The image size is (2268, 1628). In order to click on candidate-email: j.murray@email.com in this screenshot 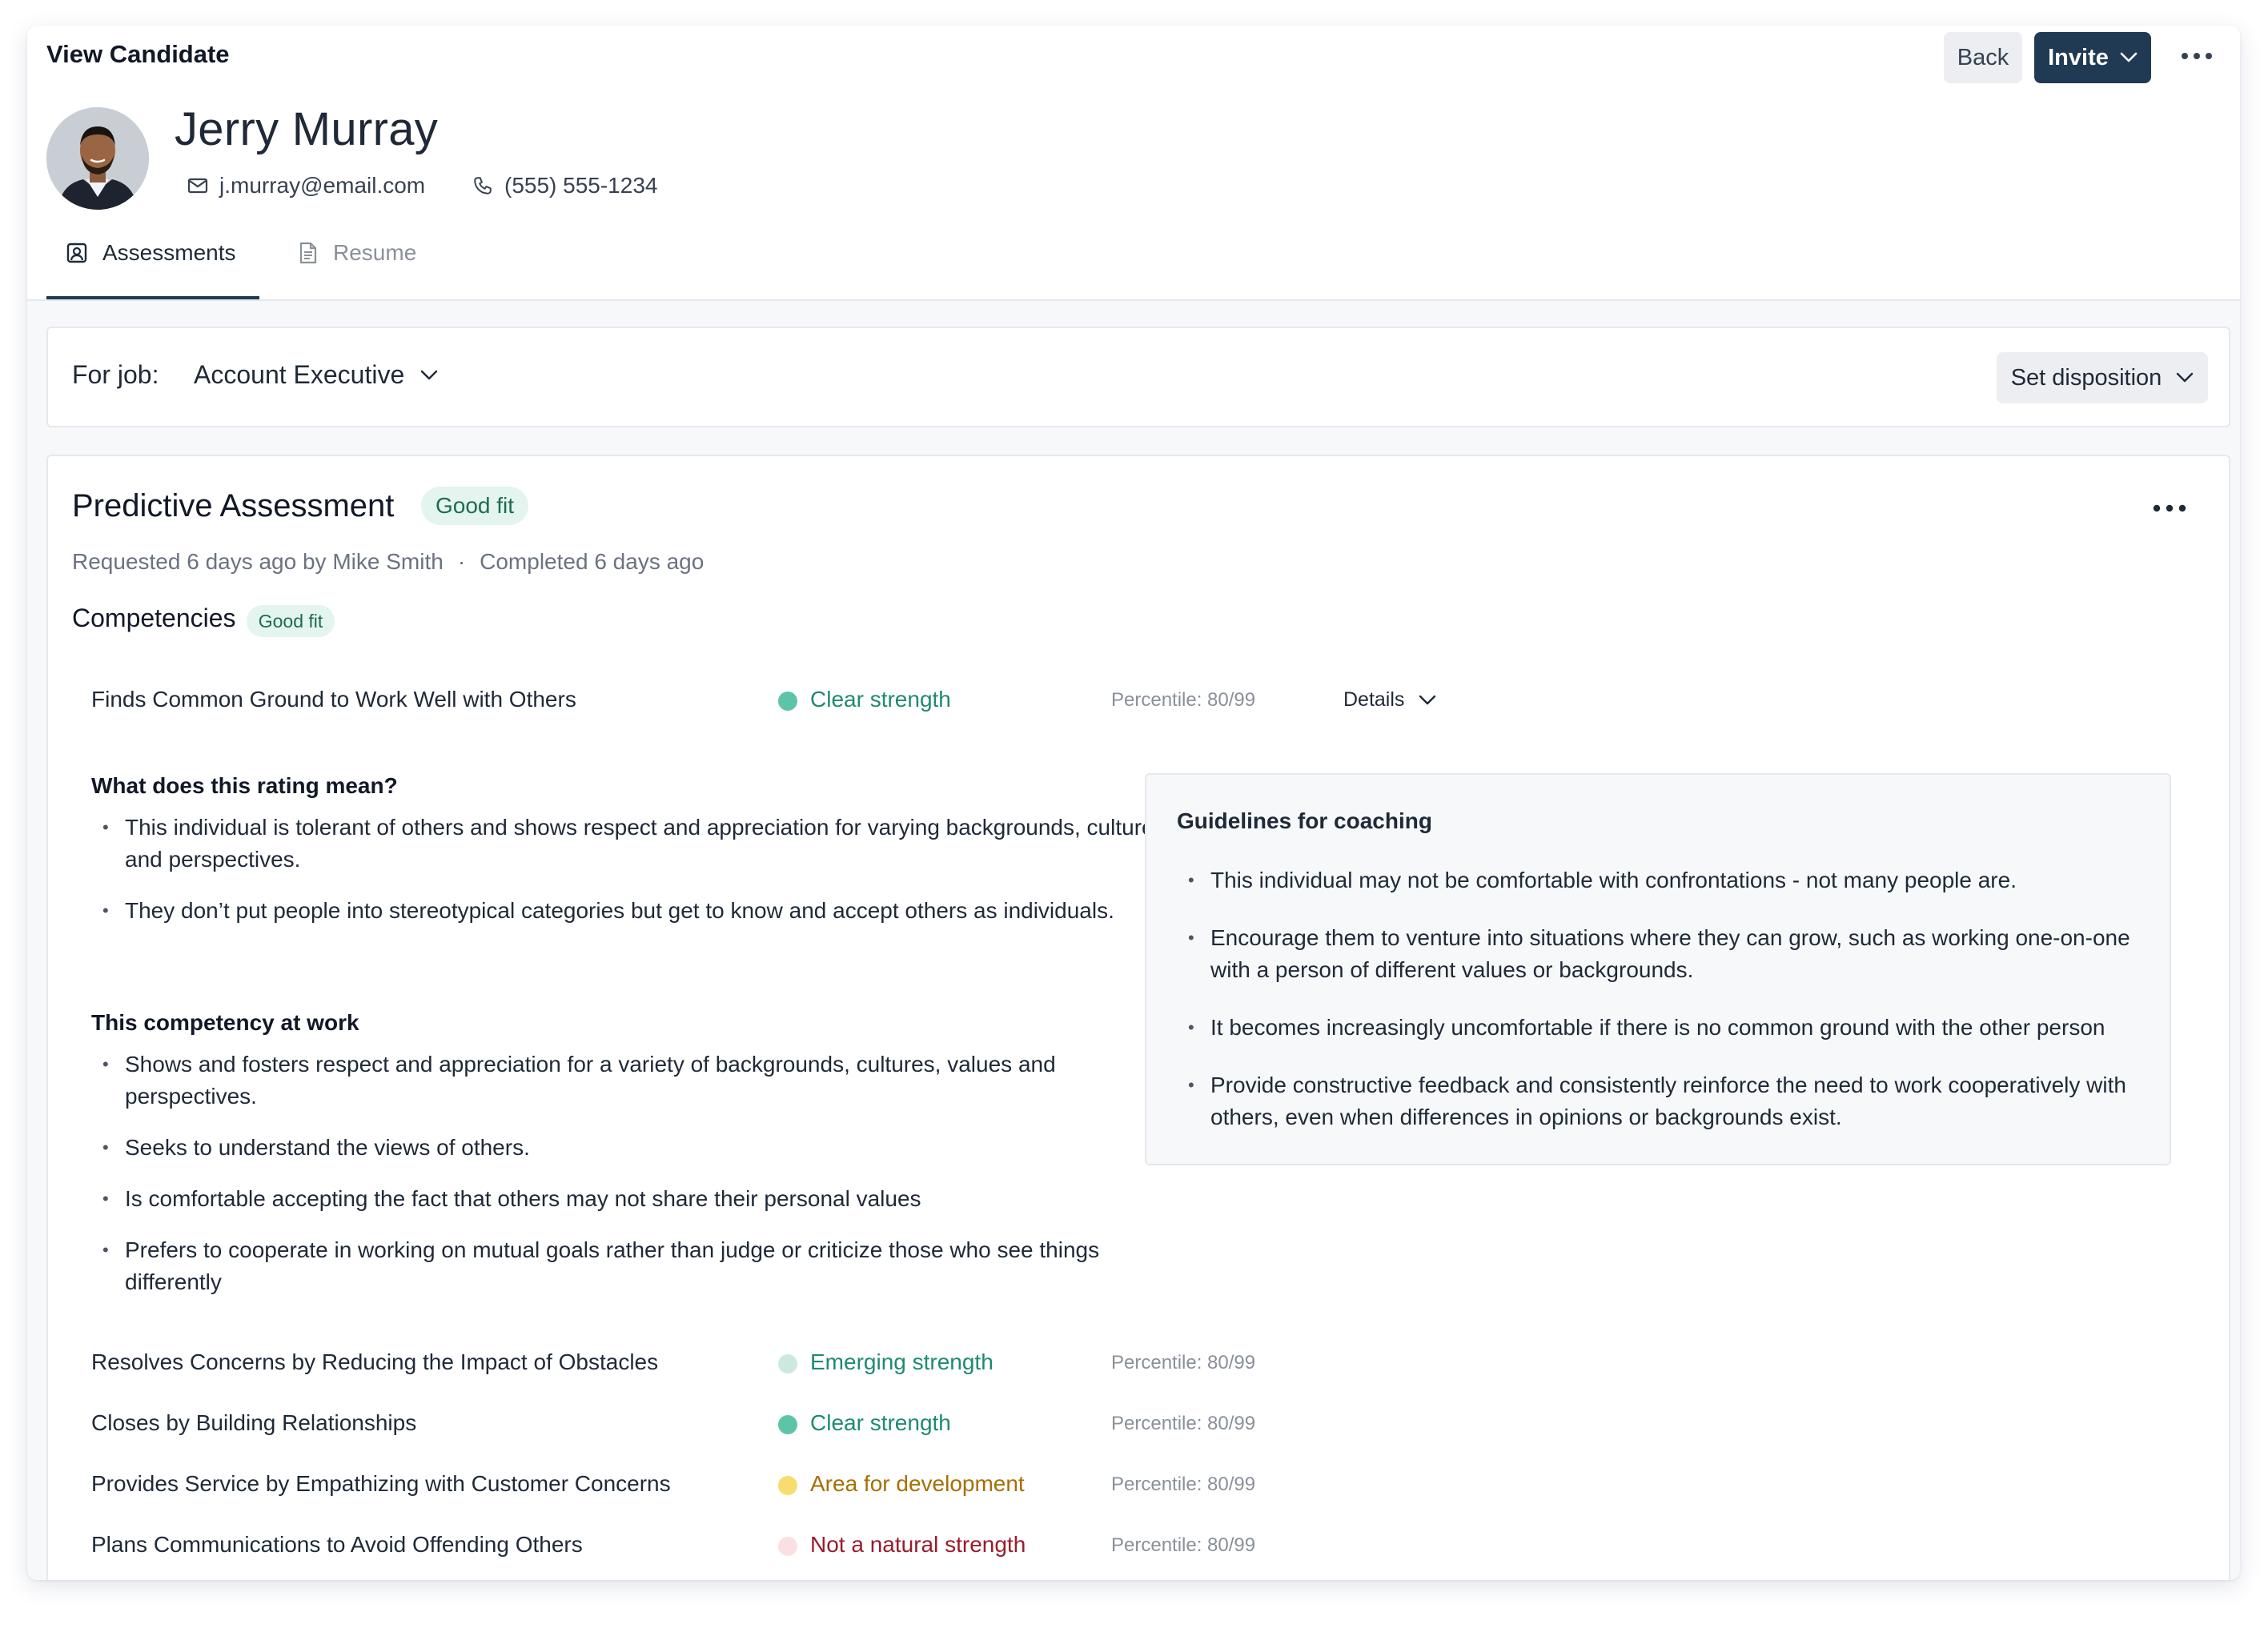, I will do `click(322, 186)`.